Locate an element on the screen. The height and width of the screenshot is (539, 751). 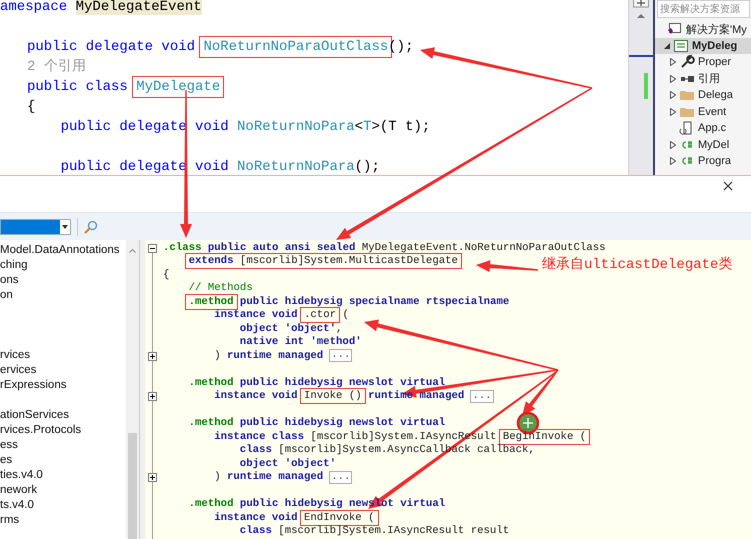
code-line: class [mscorlib]System.IAsyncResult result is located at coordinates (375, 531).